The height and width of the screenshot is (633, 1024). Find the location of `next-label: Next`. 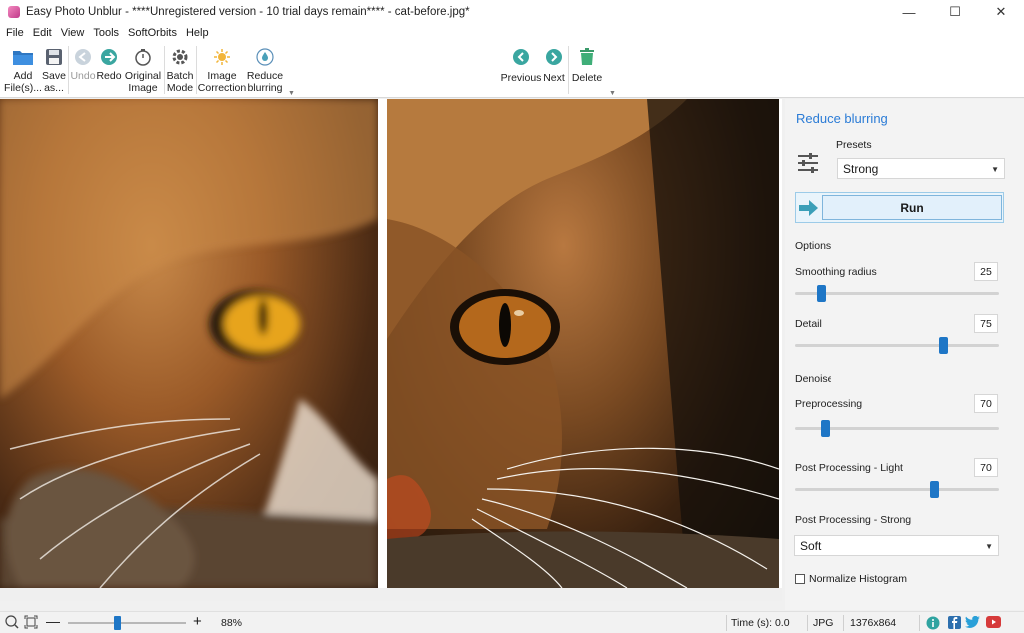

next-label: Next is located at coordinates (554, 78).